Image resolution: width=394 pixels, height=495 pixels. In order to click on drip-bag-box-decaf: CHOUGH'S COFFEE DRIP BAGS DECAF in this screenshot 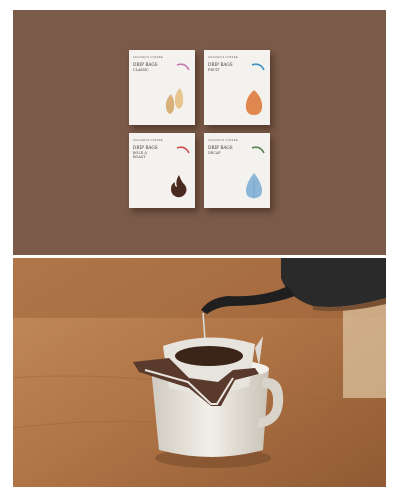, I will do `click(237, 170)`.